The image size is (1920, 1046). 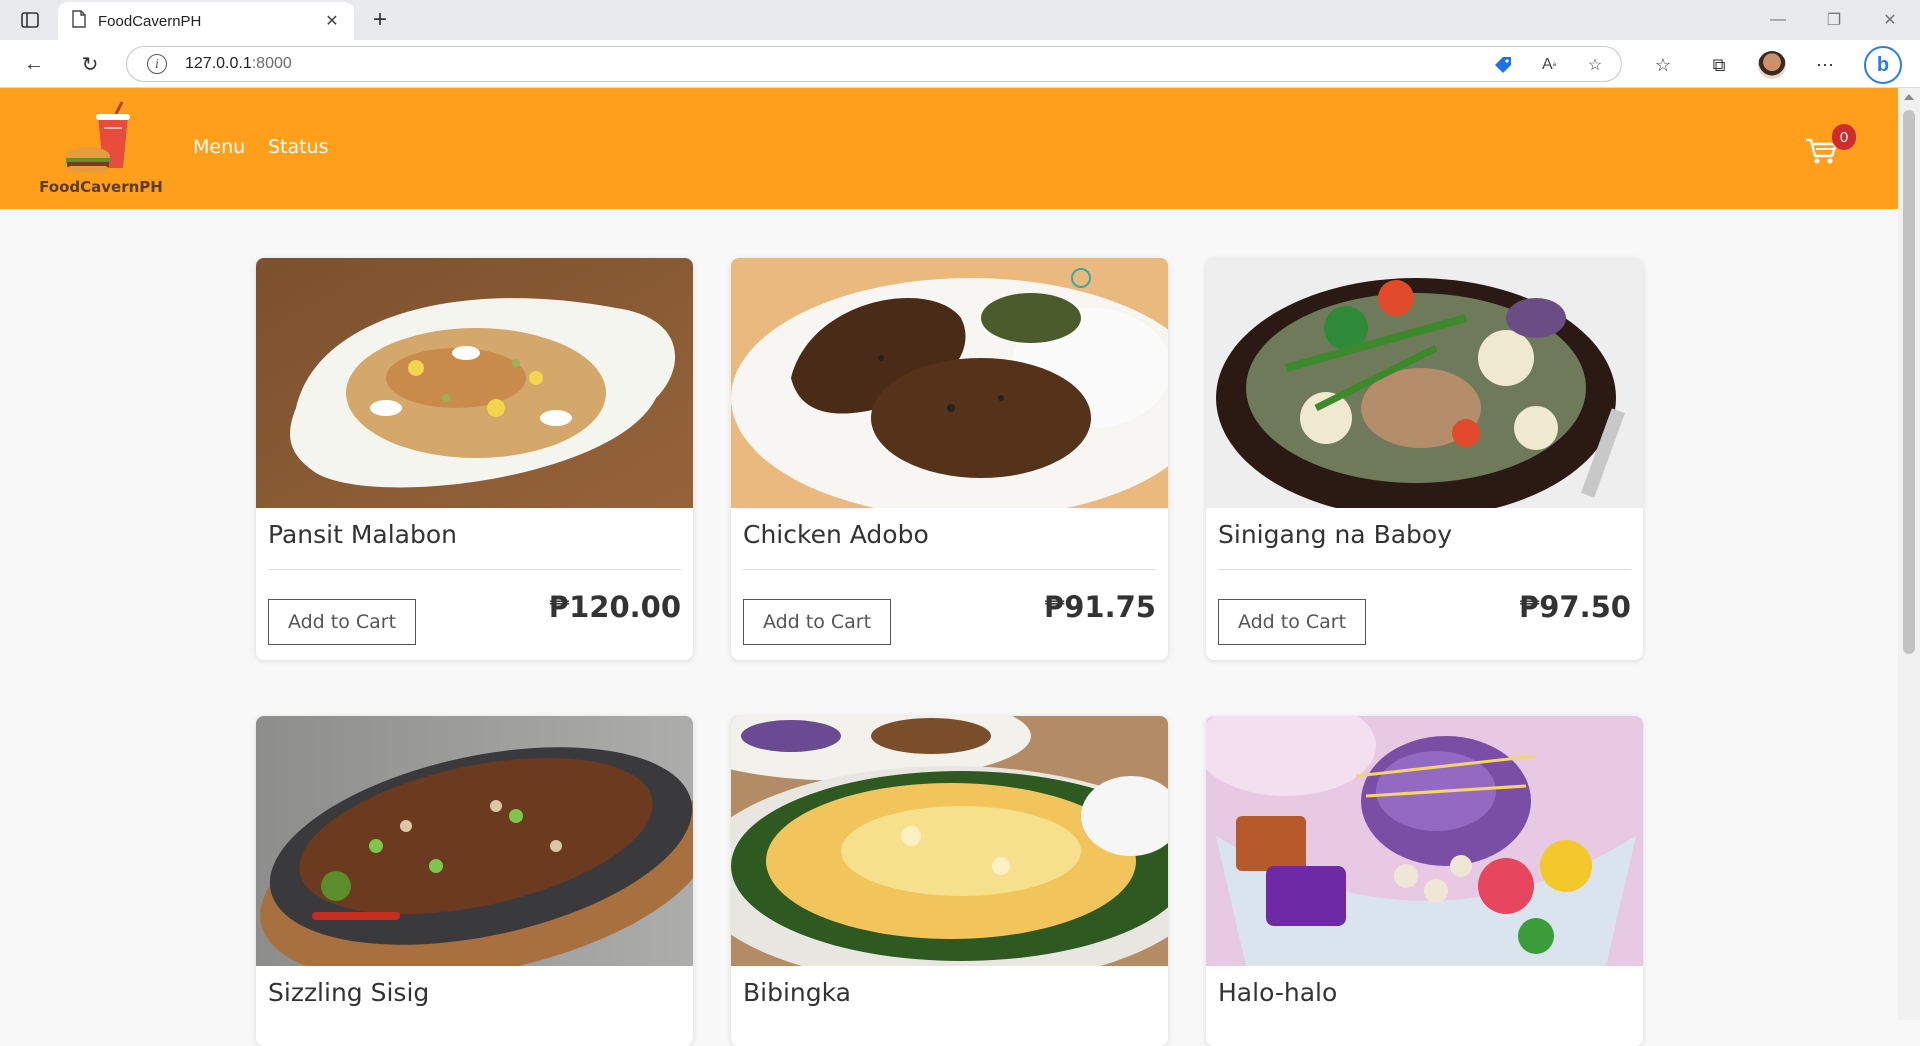 I want to click on product-name: Sizzling Sisig, so click(x=349, y=992).